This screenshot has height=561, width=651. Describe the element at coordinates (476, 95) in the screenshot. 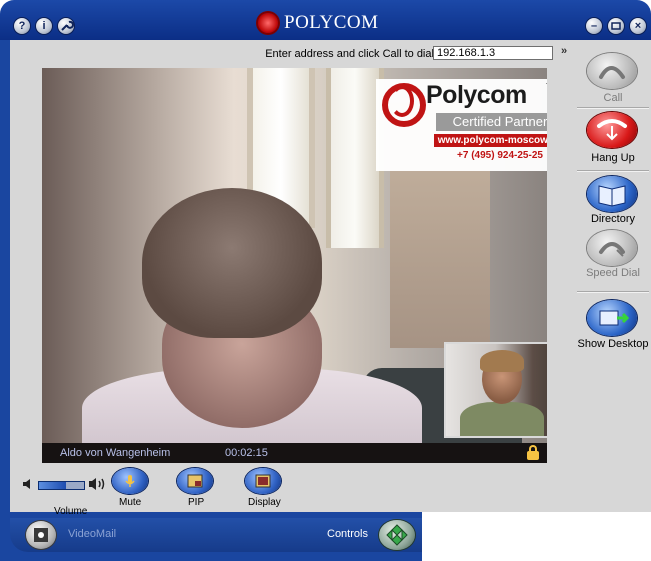

I see `badge-brand: Polycom` at that location.